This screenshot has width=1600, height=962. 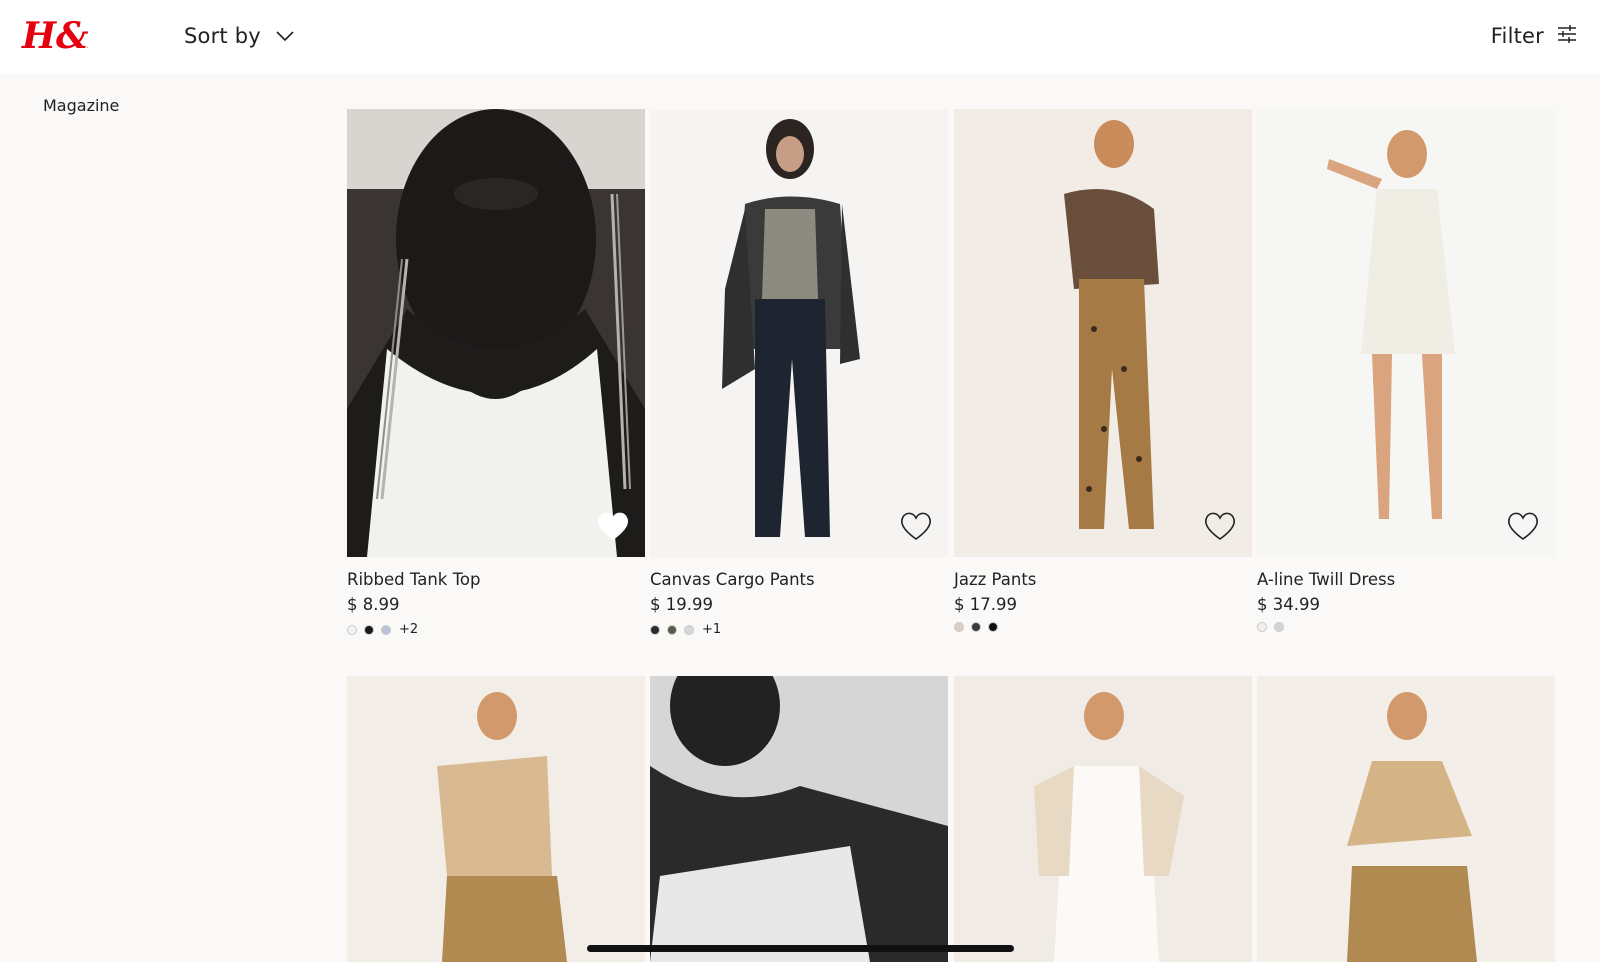 What do you see at coordinates (222, 36) in the screenshot?
I see `sort-by-label: Sort by` at bounding box center [222, 36].